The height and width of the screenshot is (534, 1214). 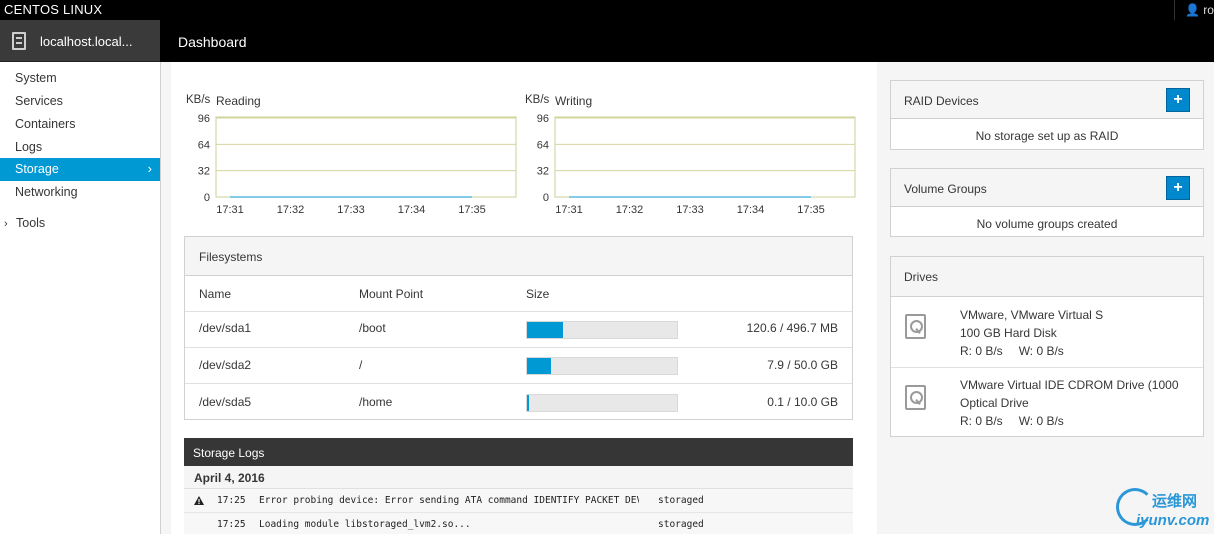 What do you see at coordinates (37, 169) in the screenshot?
I see `sidebar-item-label: Storage` at bounding box center [37, 169].